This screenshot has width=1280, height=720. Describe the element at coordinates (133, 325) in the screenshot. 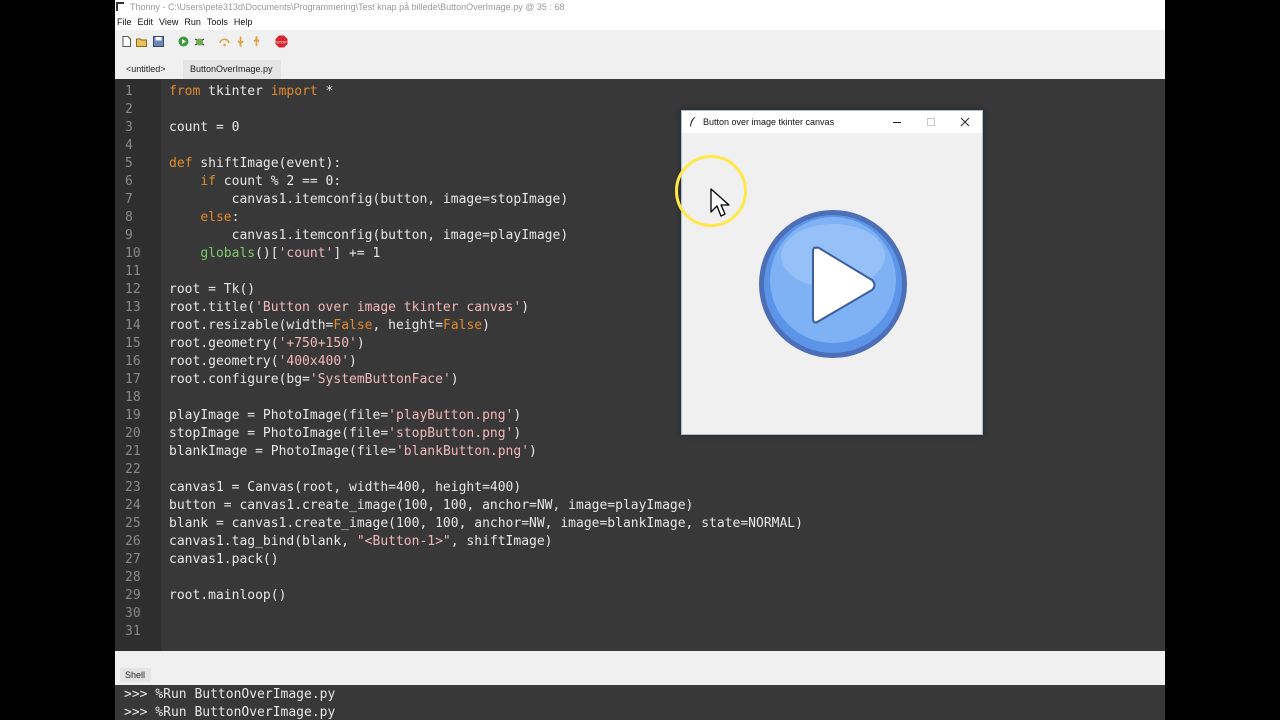

I see `line-number: 14` at that location.